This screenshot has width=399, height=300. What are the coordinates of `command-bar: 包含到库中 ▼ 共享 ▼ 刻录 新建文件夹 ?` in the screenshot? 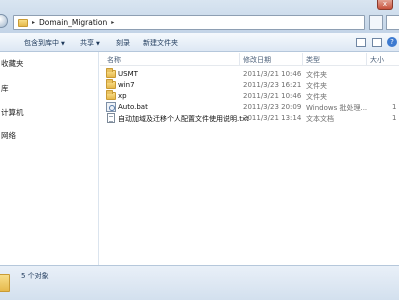 It's located at (199, 42).